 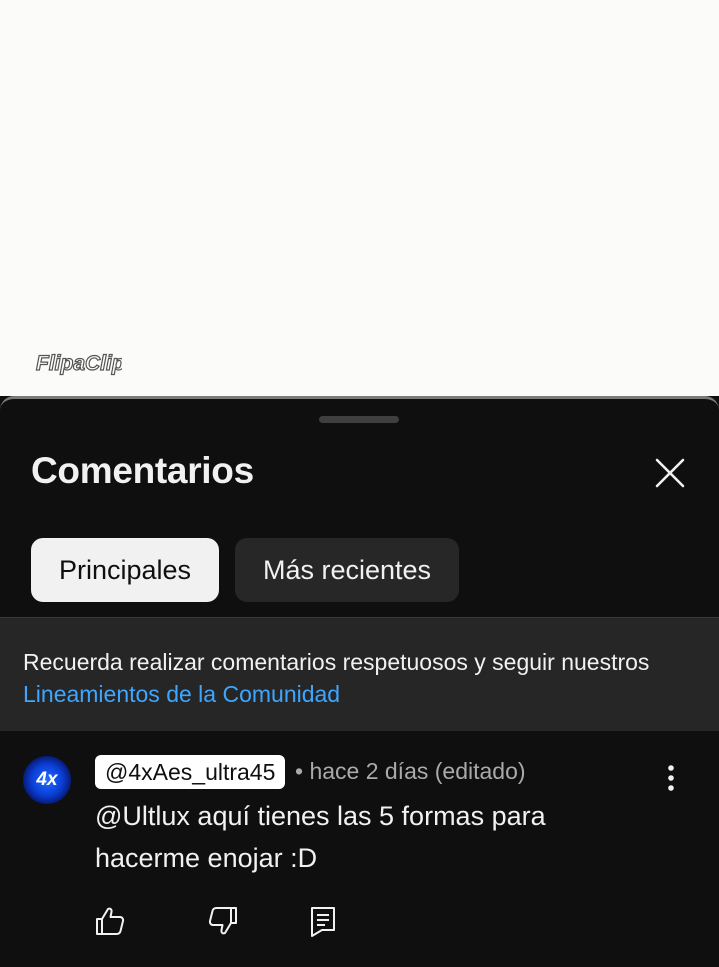 I want to click on community-guidelines-link: Lineamientos de la Comunidad, so click(x=359, y=694).